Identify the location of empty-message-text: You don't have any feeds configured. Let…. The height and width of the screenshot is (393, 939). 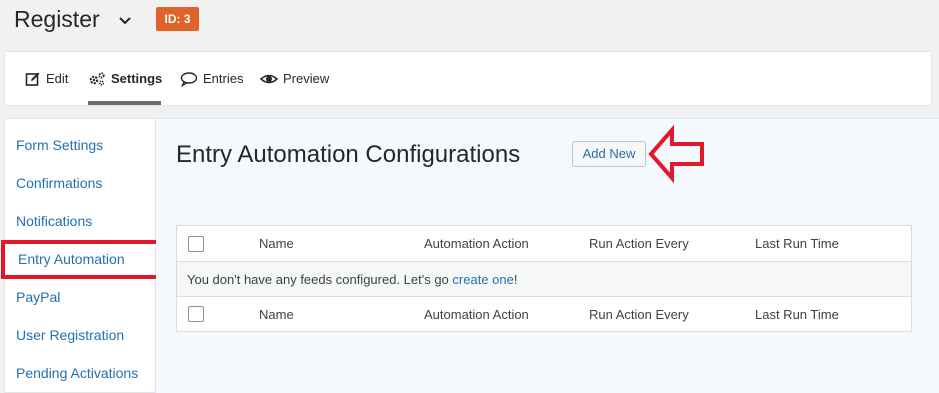
(320, 279).